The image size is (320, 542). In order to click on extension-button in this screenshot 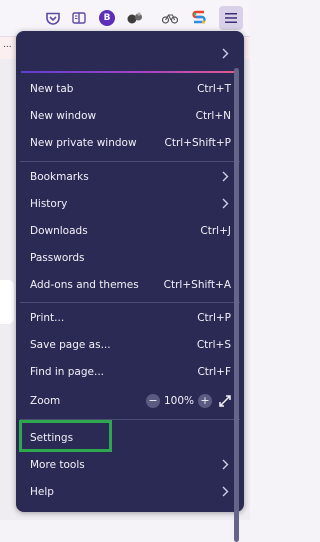, I will do `click(135, 18)`.